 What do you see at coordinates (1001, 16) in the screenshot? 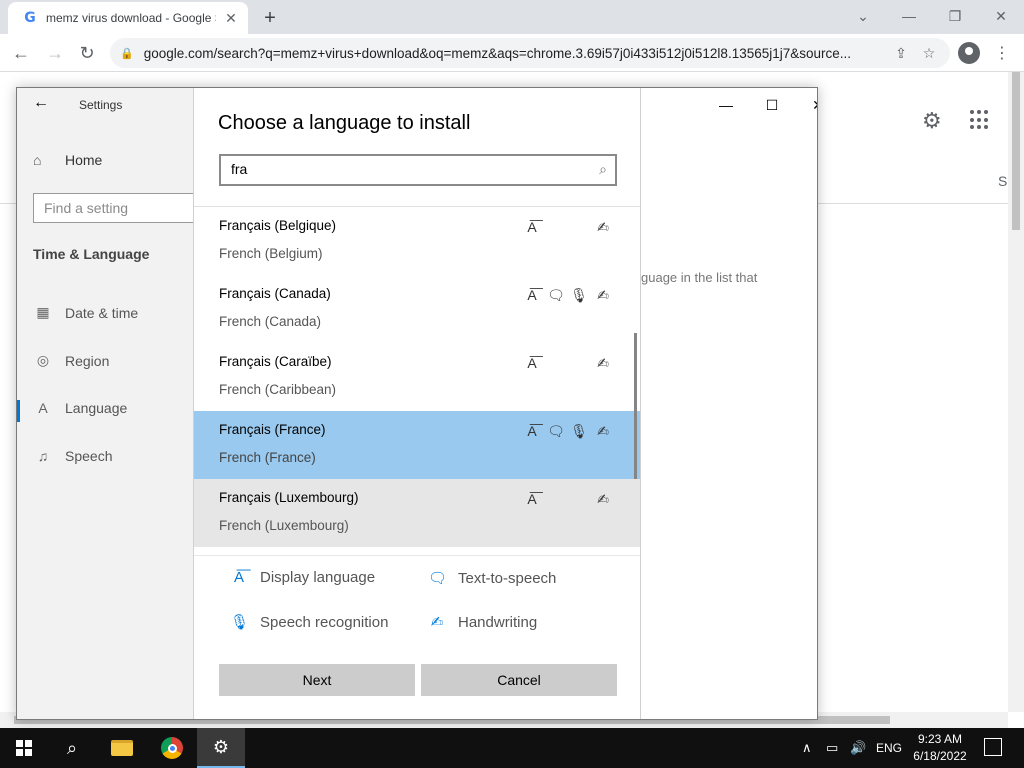
I see `browser-close-button: ✕` at bounding box center [1001, 16].